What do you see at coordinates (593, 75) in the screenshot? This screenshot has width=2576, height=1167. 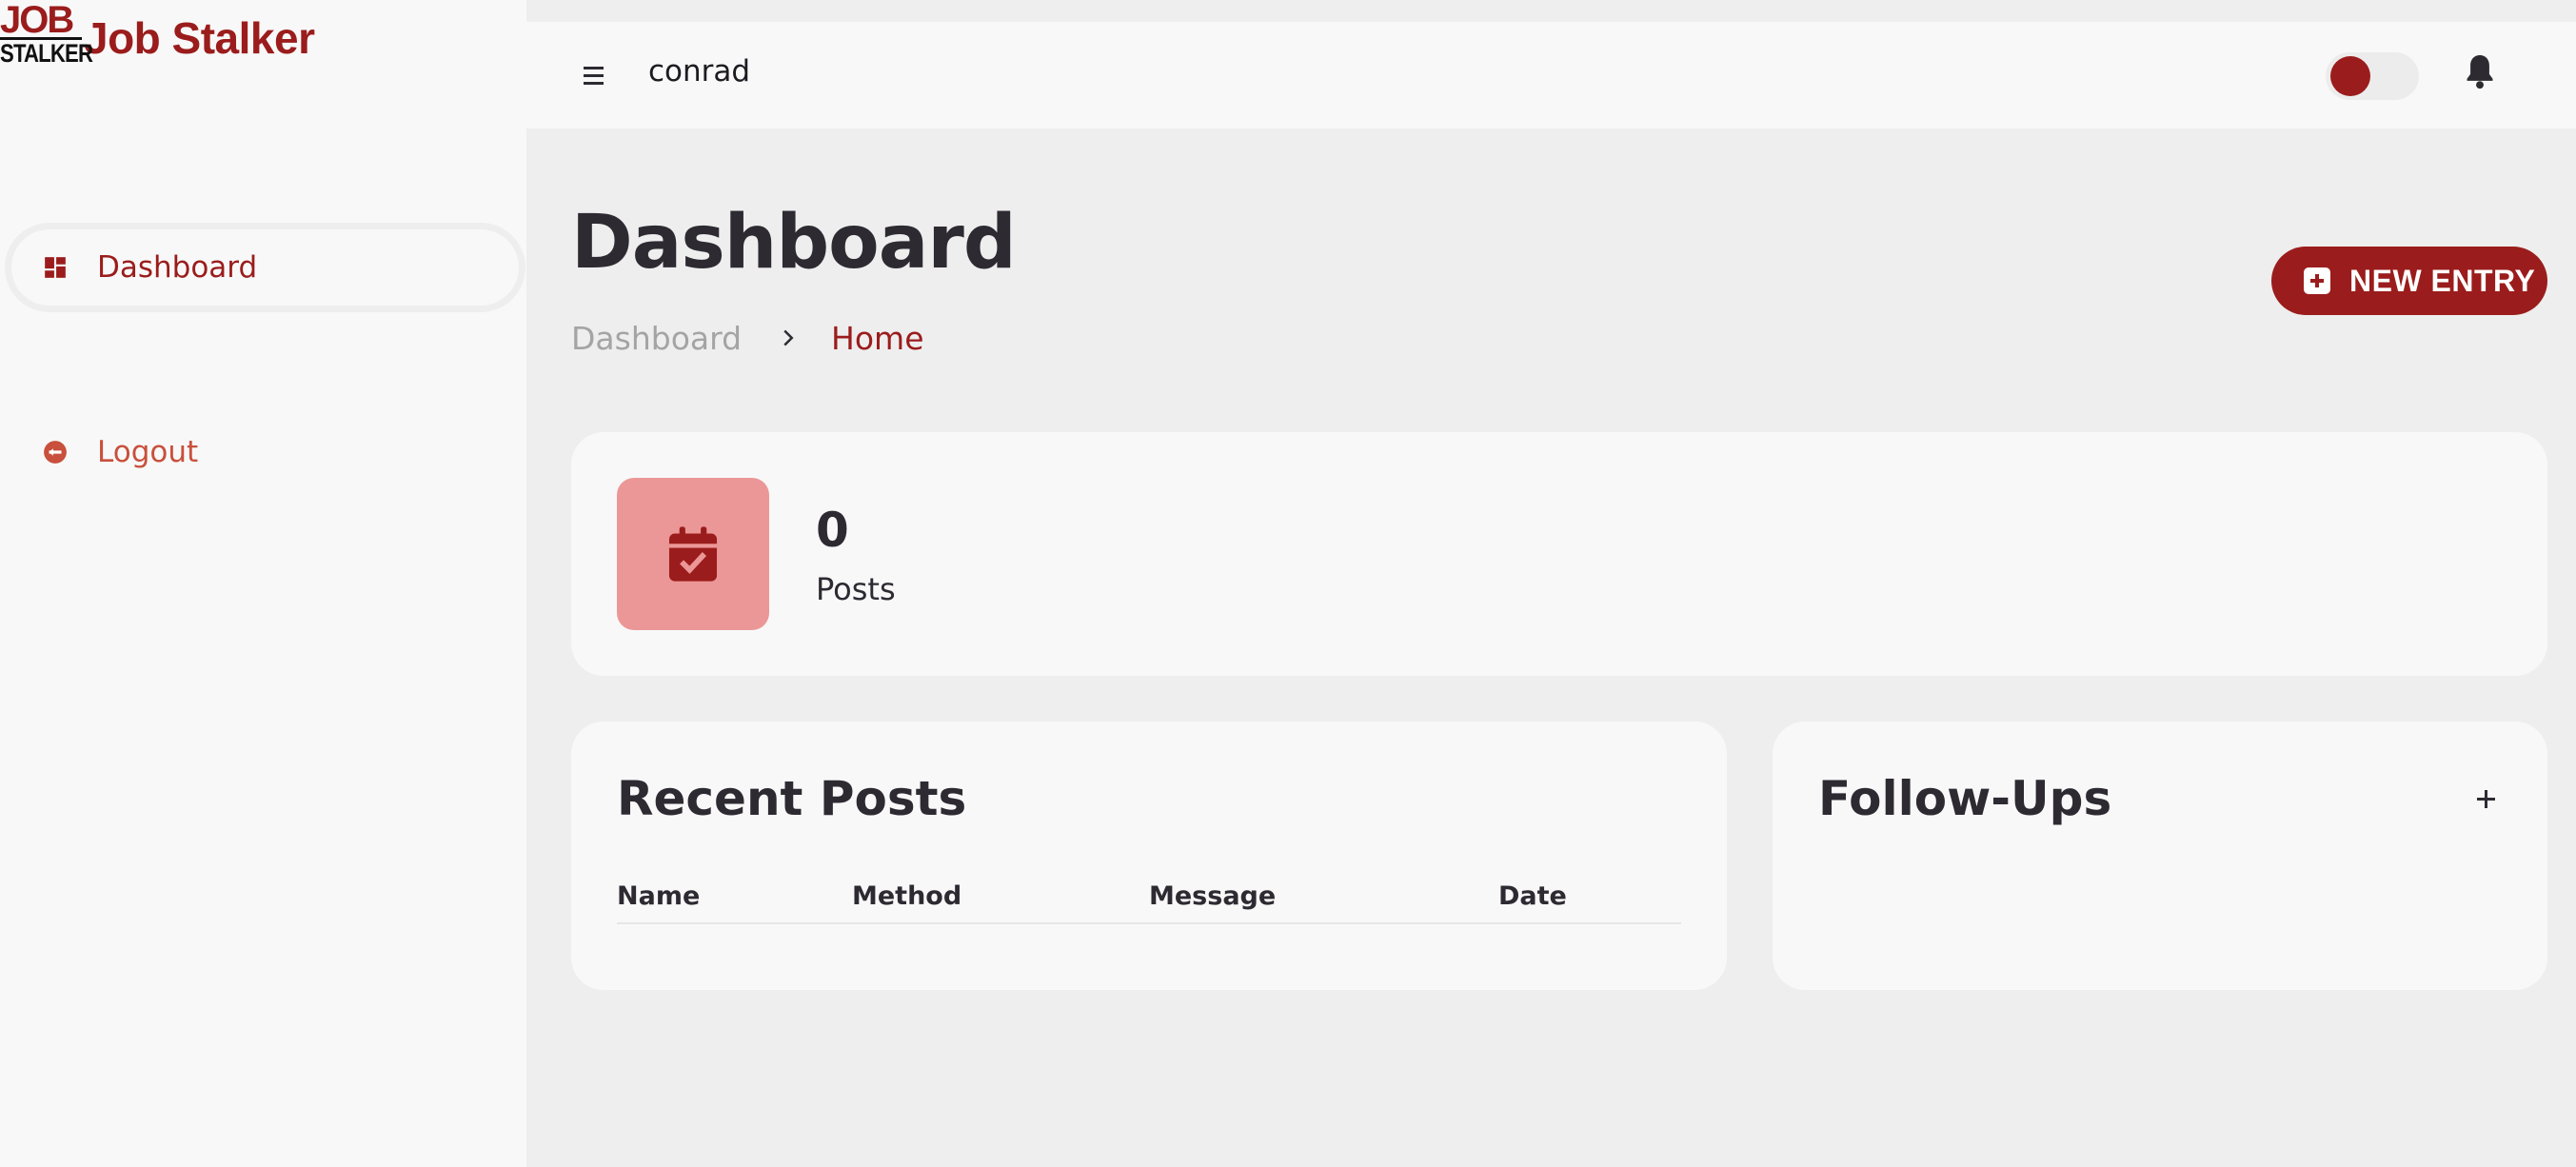 I see `hamburger-menu-icon` at bounding box center [593, 75].